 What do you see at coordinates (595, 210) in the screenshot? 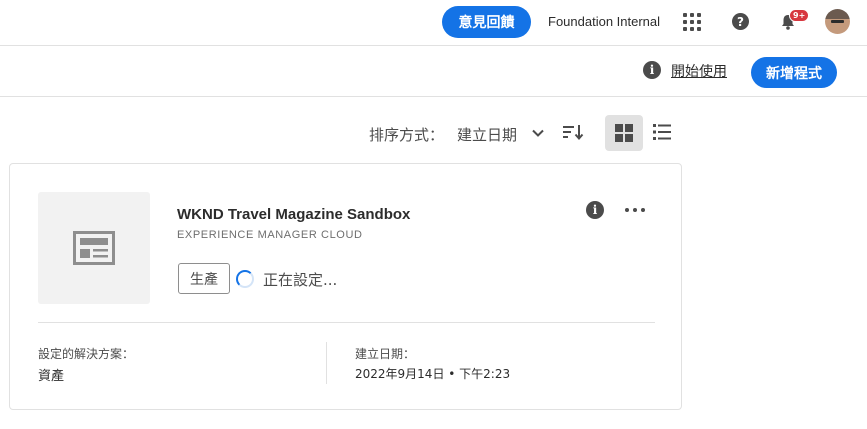
I see `card-info-icon: i` at bounding box center [595, 210].